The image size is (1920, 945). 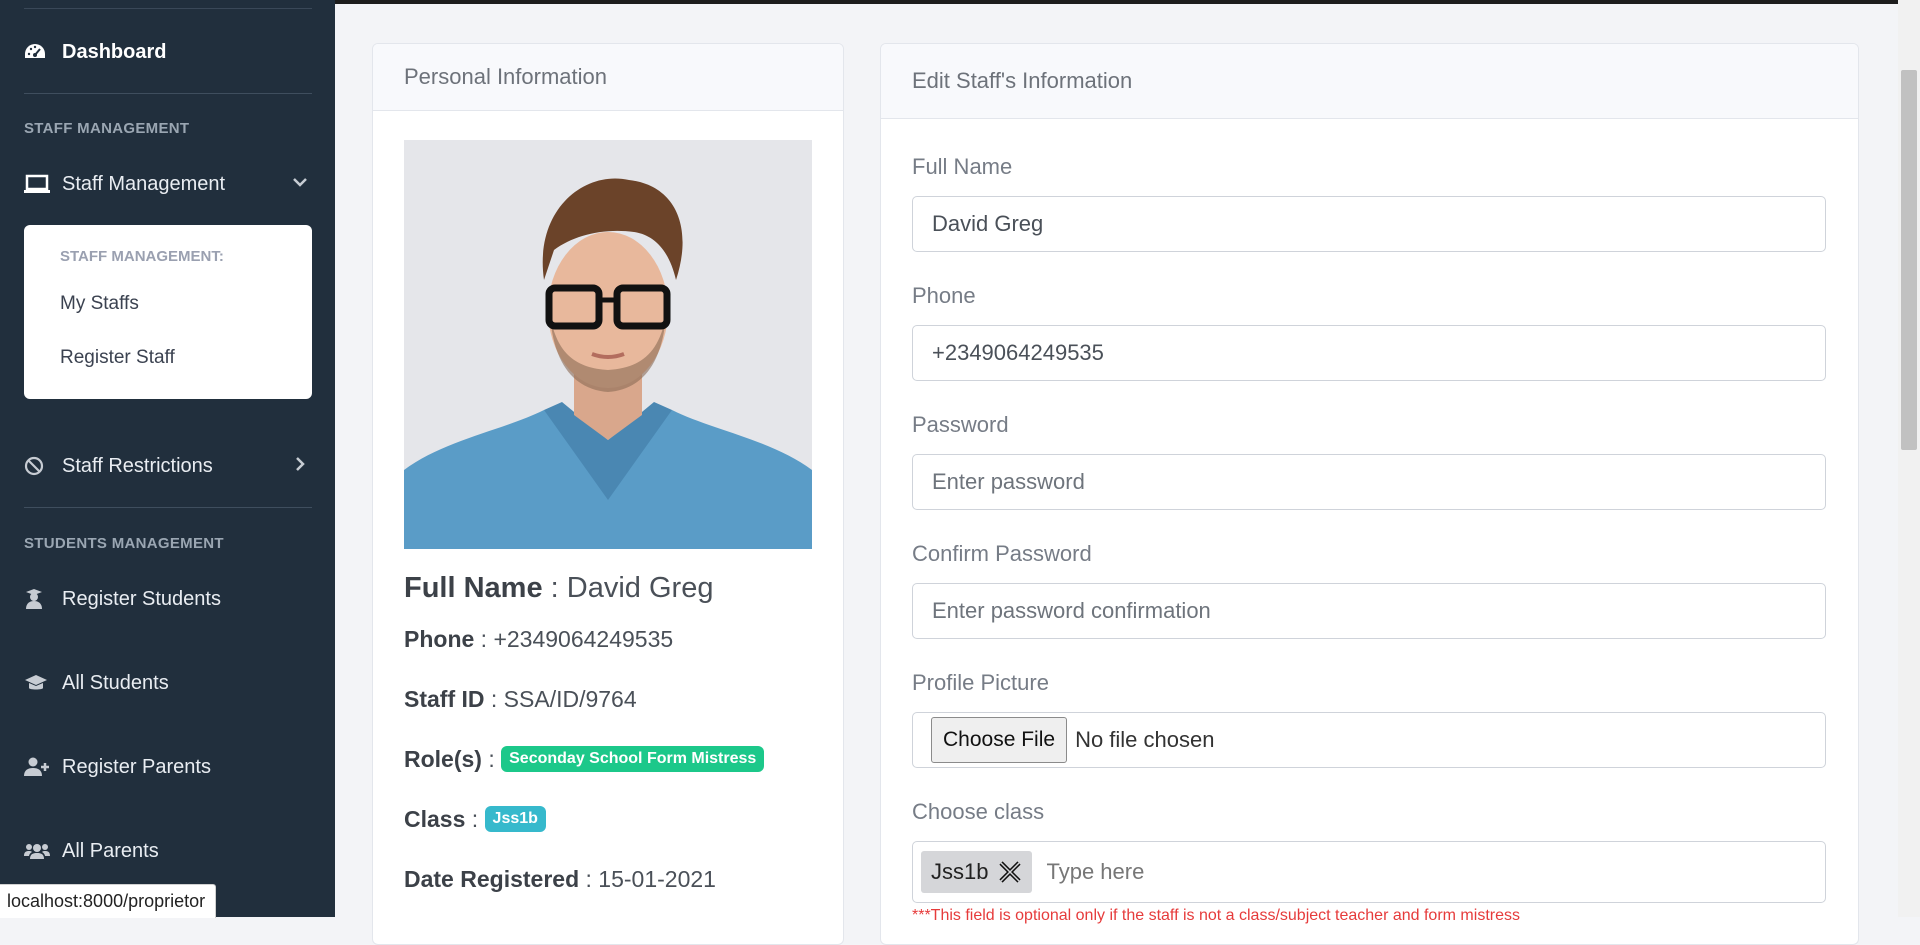 I want to click on staff-id-label: Staff ID, so click(x=444, y=699).